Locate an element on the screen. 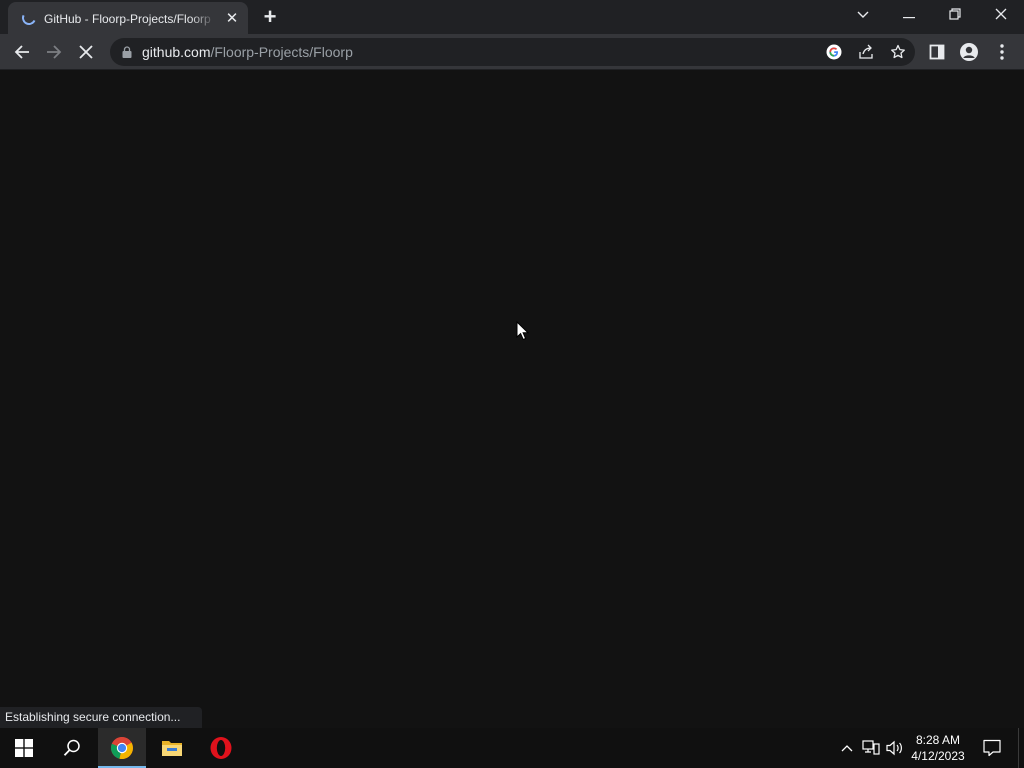 The width and height of the screenshot is (1024, 768). close-tab-icon: ✕ is located at coordinates (232, 19).